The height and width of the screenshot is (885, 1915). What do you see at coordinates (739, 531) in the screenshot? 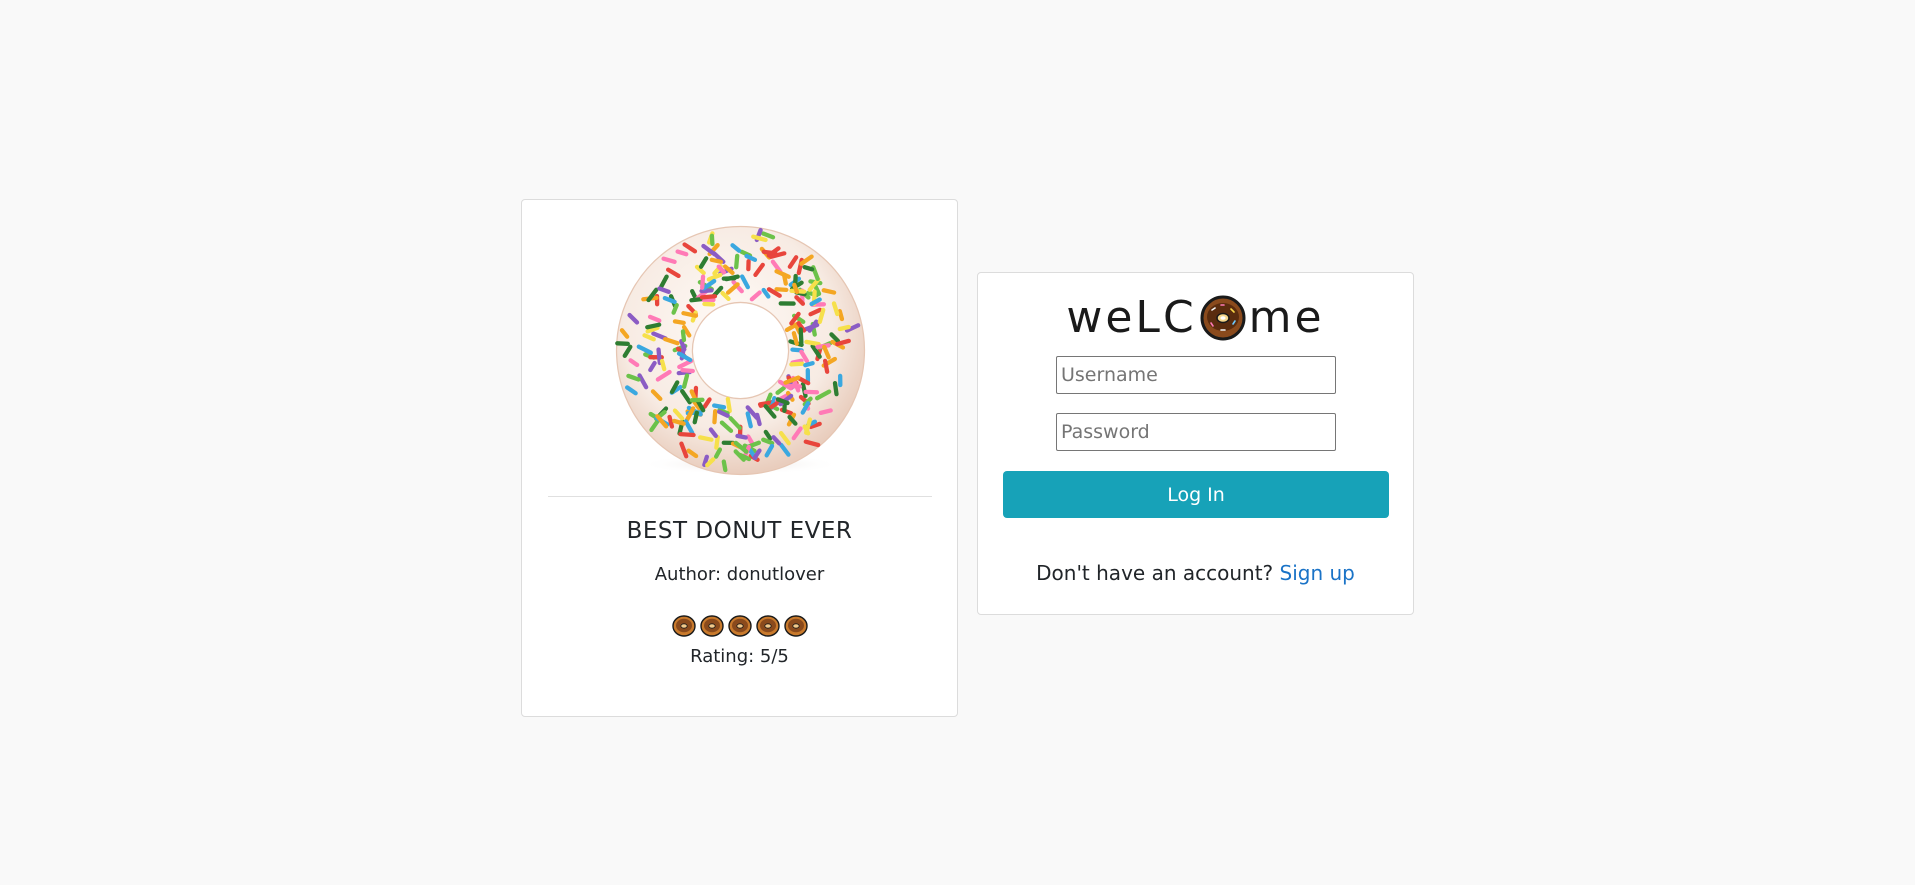
I see `post-title: BEST DONUT EVER` at bounding box center [739, 531].